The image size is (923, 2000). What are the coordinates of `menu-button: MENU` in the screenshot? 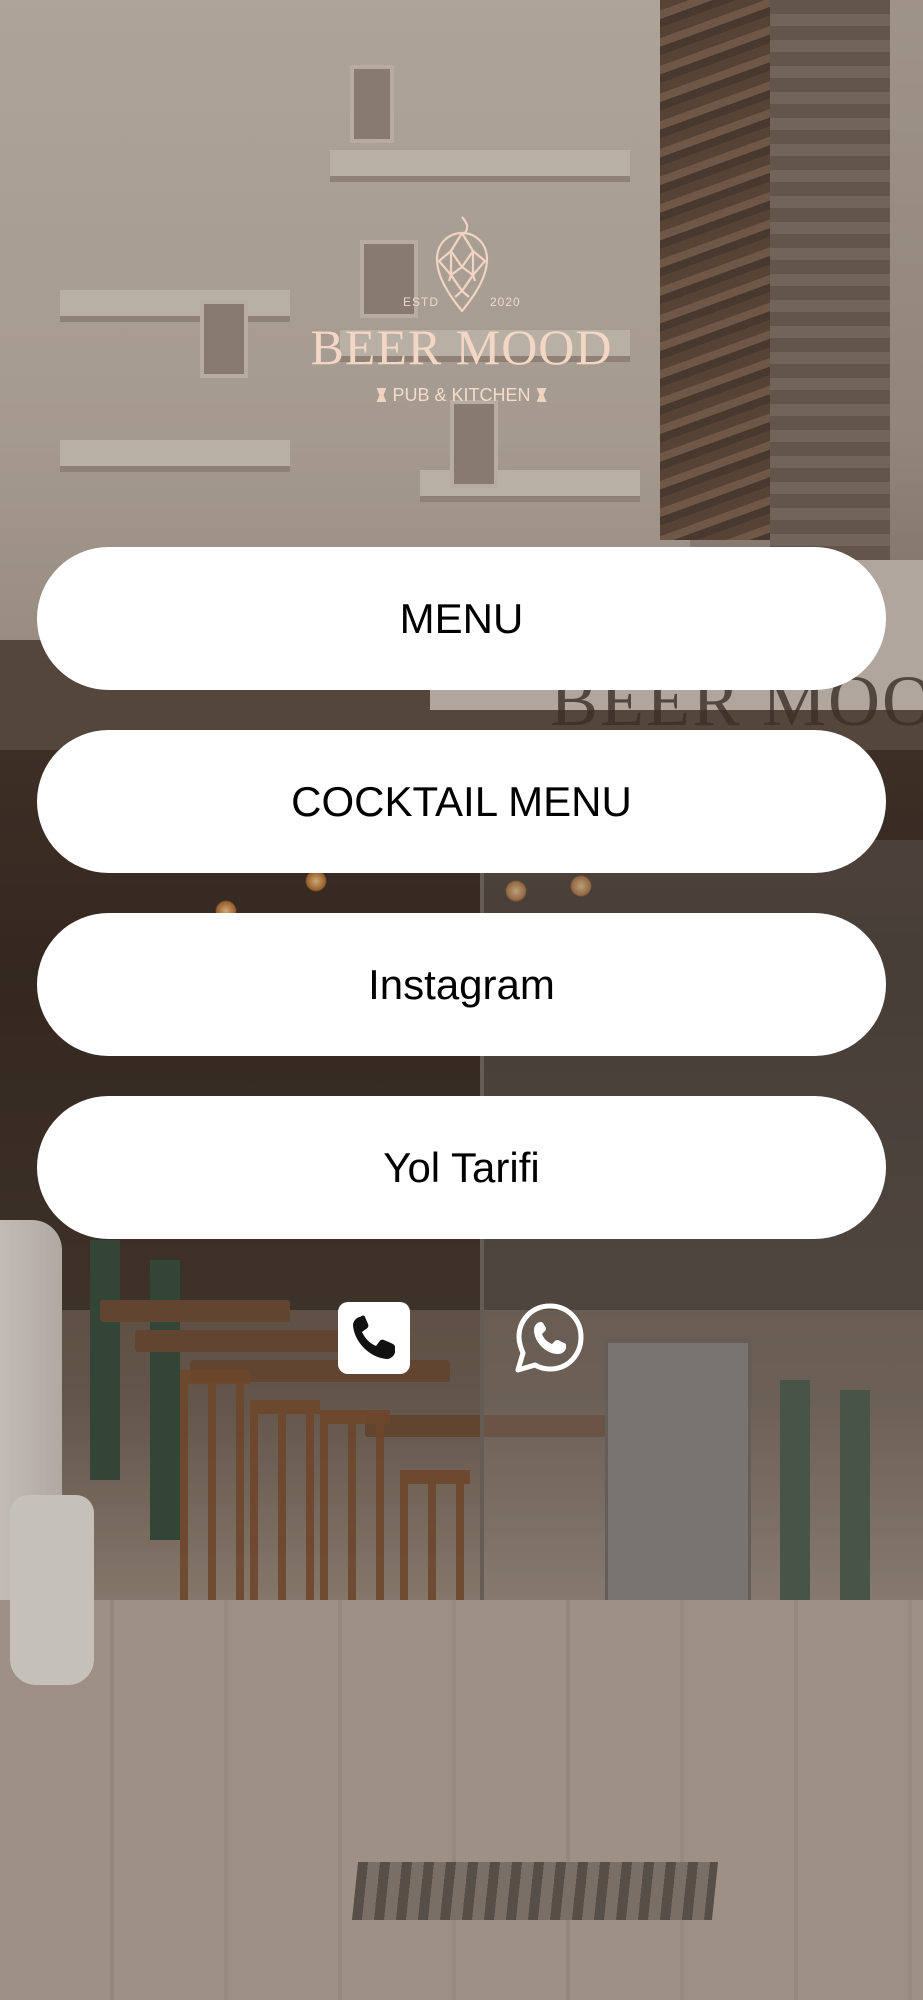 It's located at (461, 618).